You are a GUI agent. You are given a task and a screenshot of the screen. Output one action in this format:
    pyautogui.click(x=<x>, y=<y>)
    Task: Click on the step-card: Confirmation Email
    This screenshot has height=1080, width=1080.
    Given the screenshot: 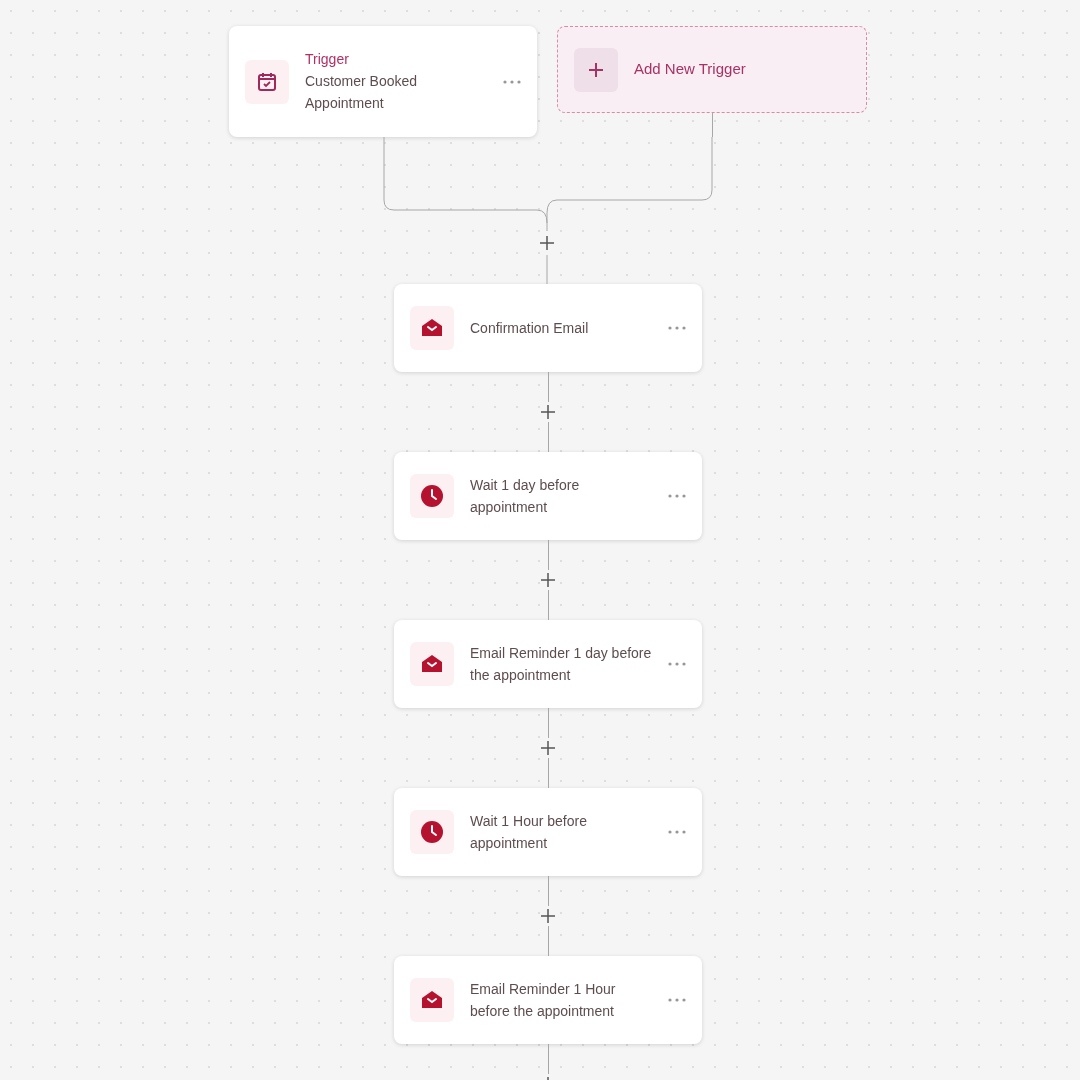 What is the action you would take?
    pyautogui.click(x=548, y=328)
    